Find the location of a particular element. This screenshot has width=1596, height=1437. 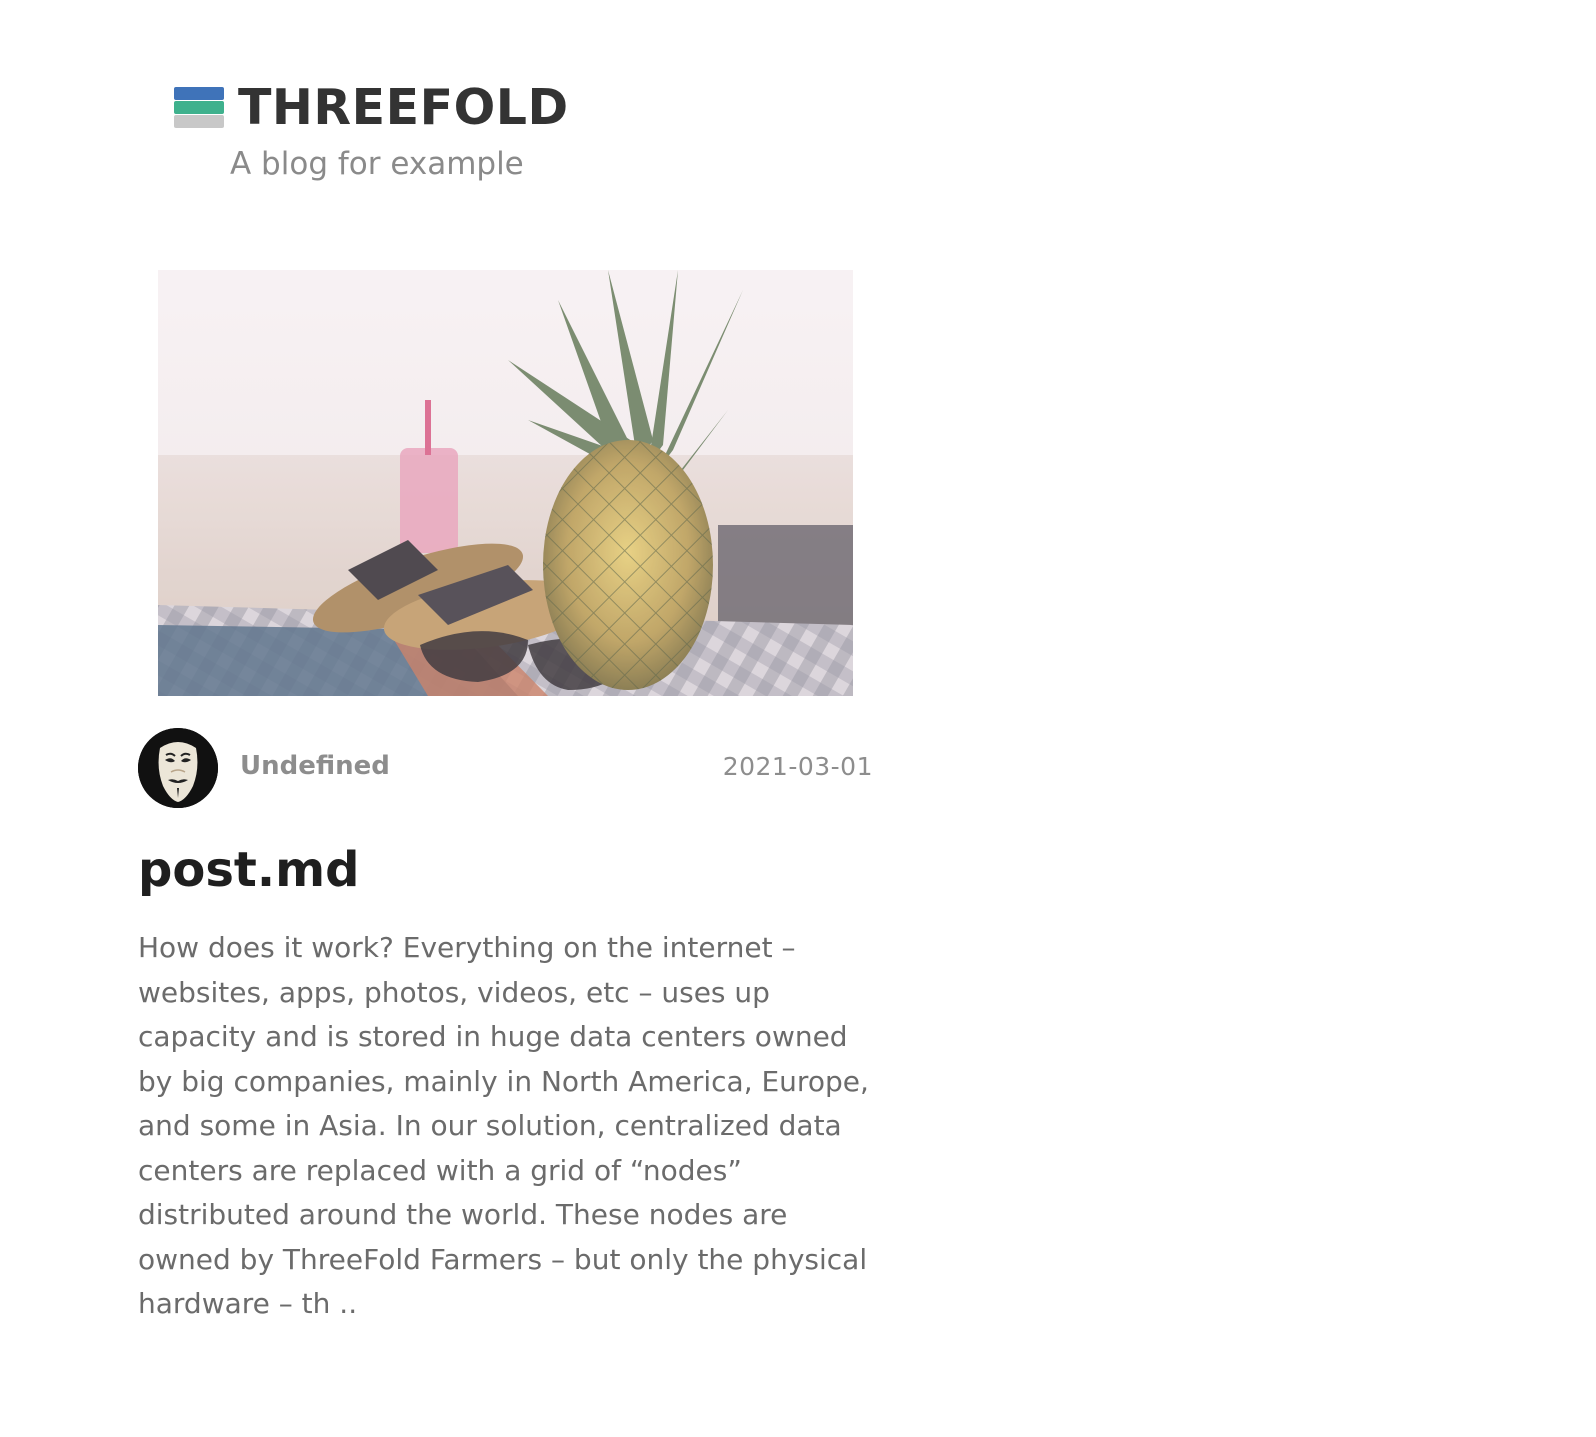

site-header: THREEFOLD A blog for example is located at coordinates (384, 131).